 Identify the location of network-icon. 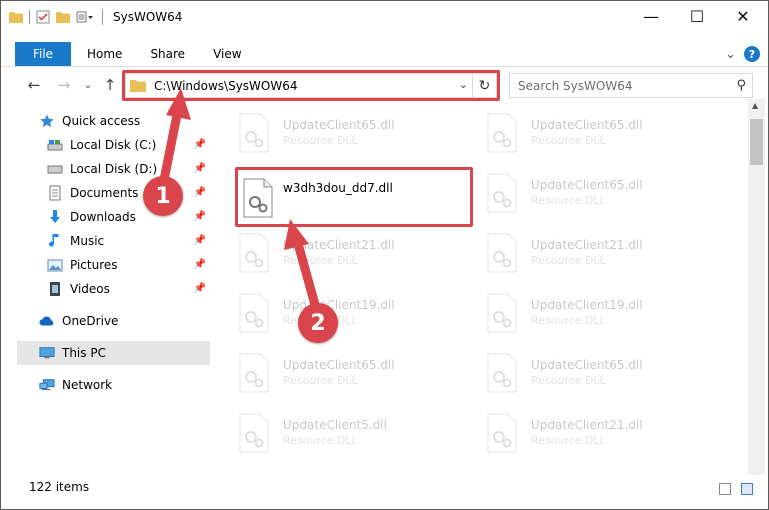
(47, 385).